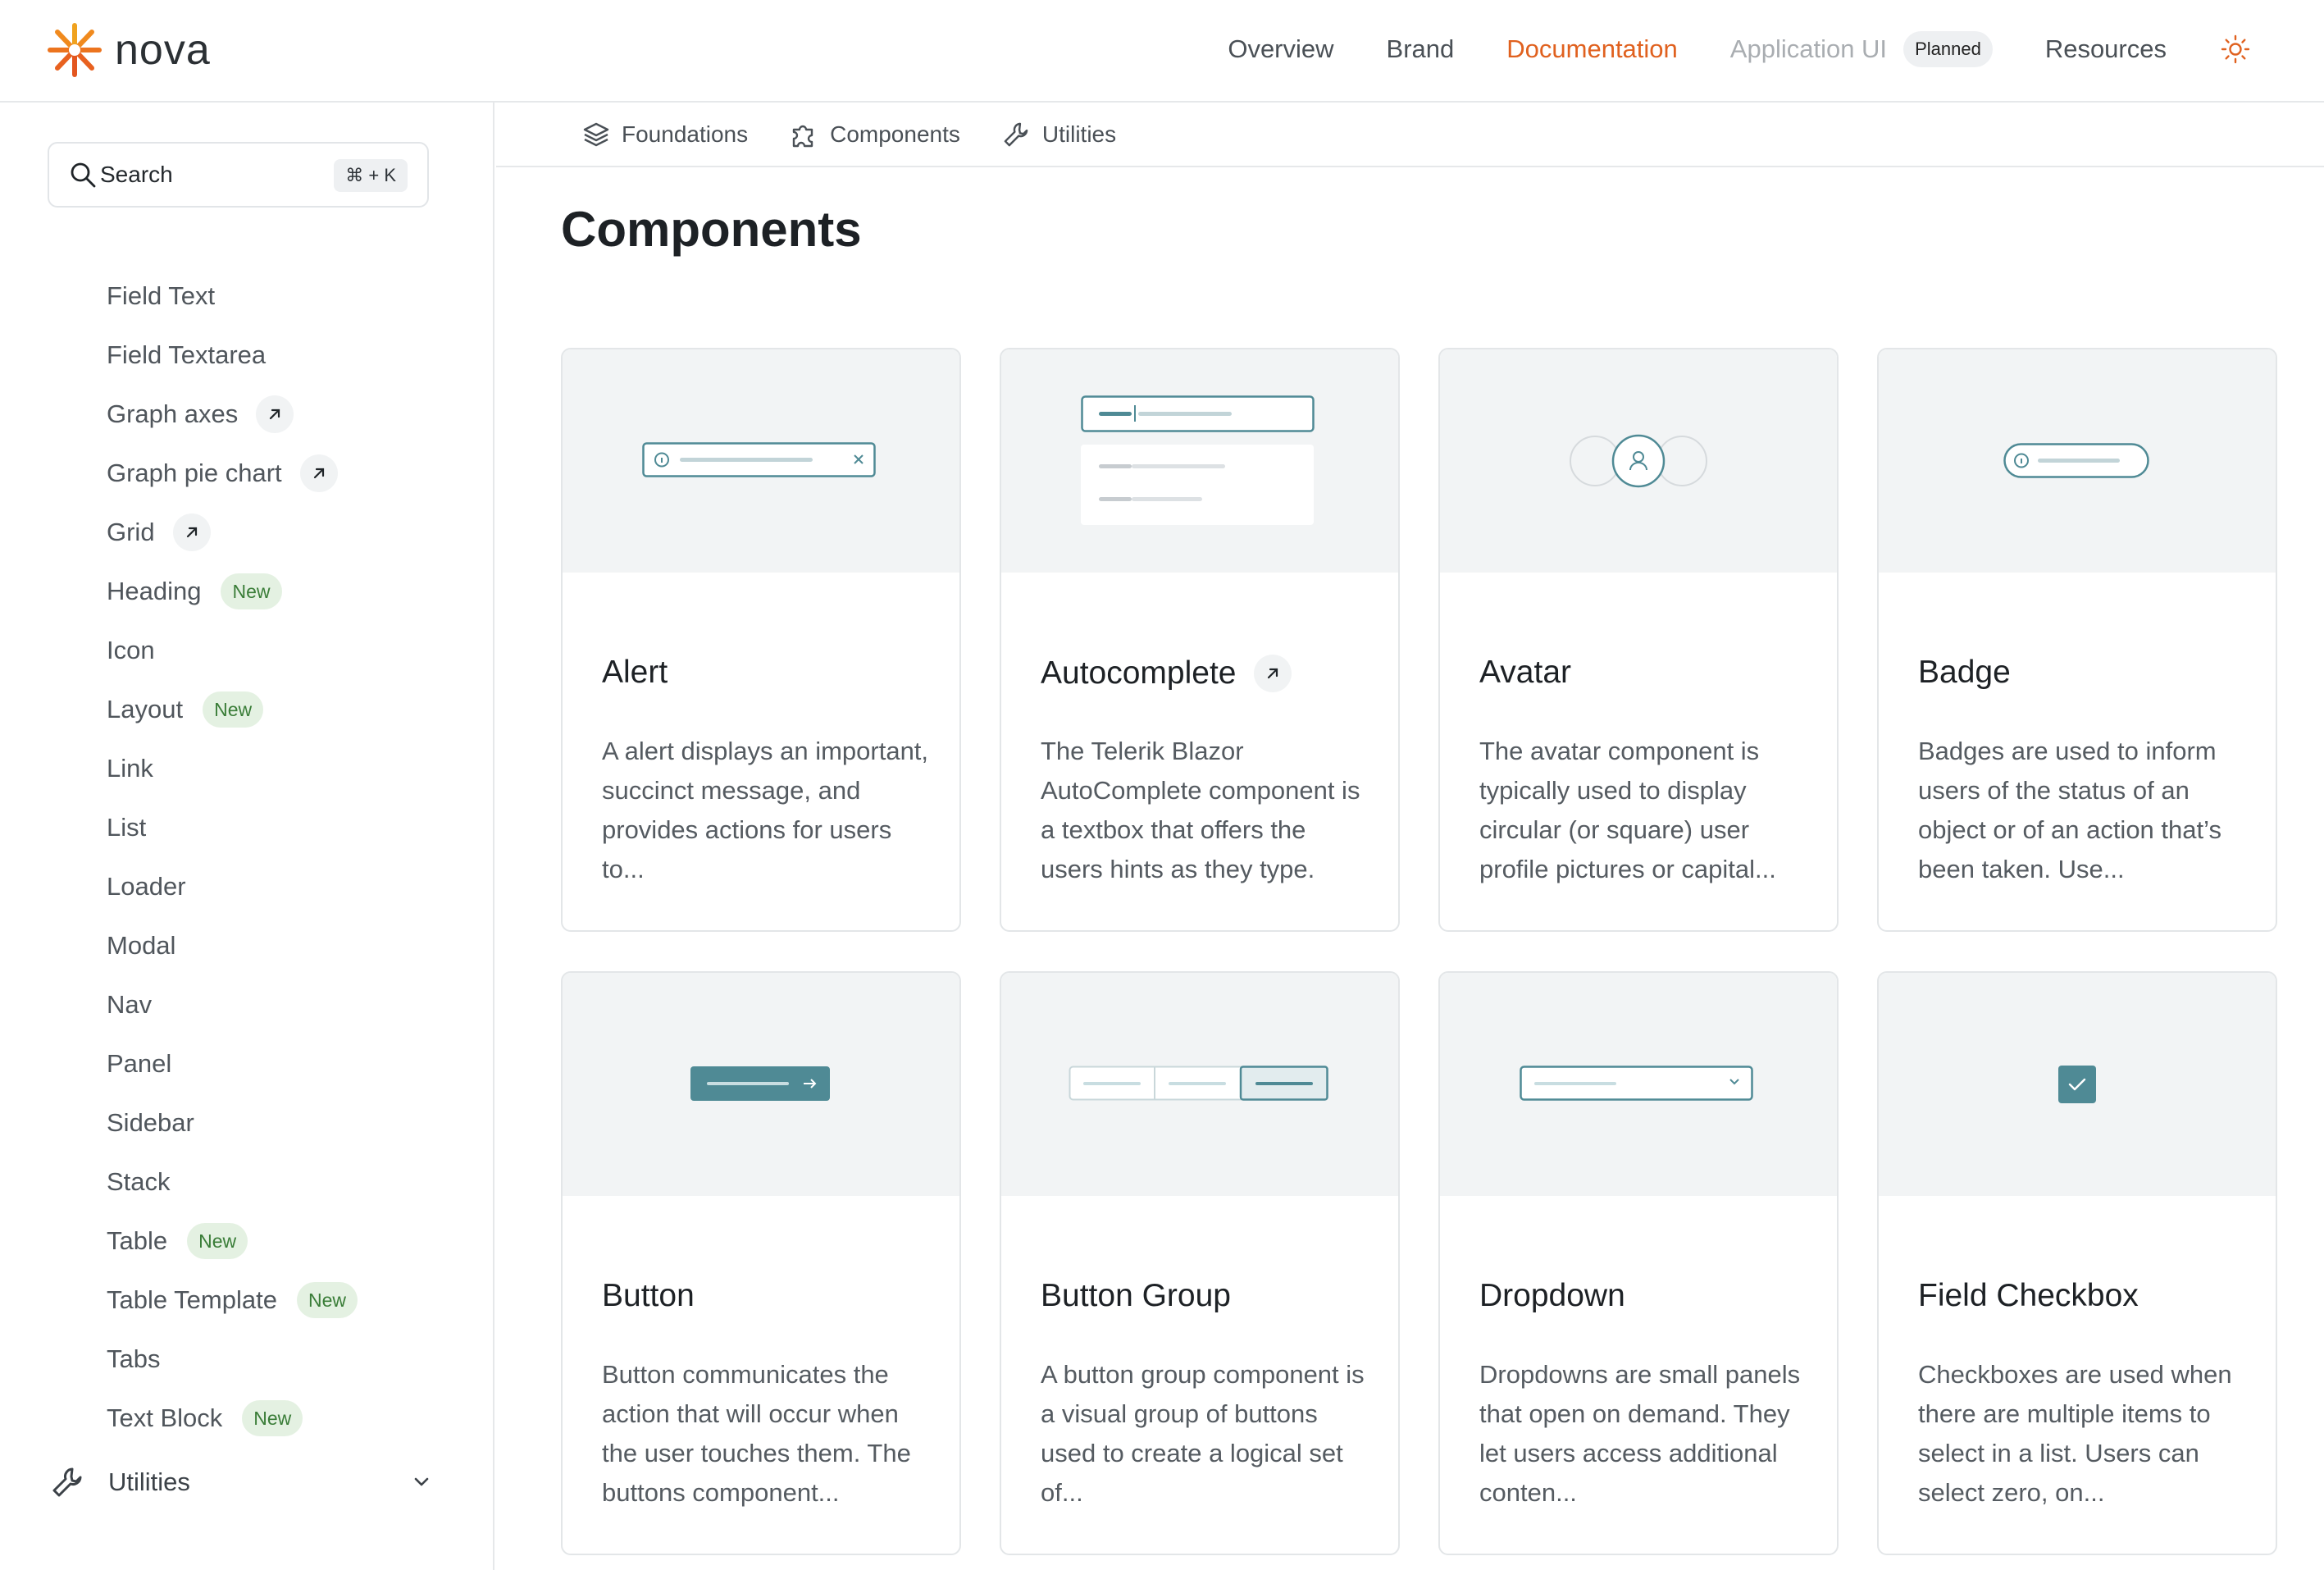 The image size is (2324, 1570). I want to click on sidebar-item-text-block: Text Block New, so click(246, 1418).